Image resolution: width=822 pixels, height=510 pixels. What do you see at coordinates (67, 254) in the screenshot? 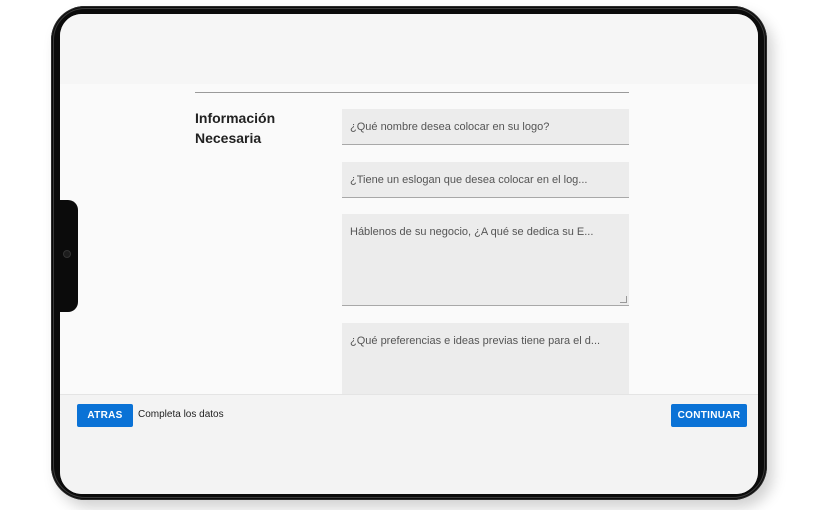
I see `camera-icon` at bounding box center [67, 254].